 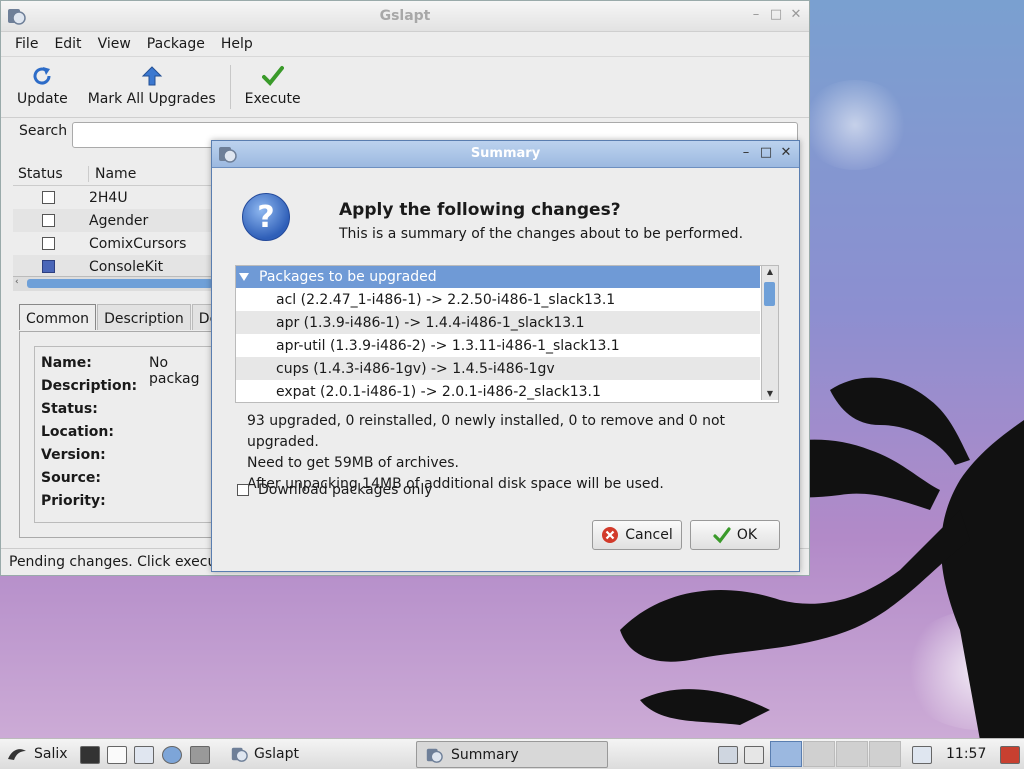 What do you see at coordinates (176, 44) in the screenshot?
I see `menu-package: Package` at bounding box center [176, 44].